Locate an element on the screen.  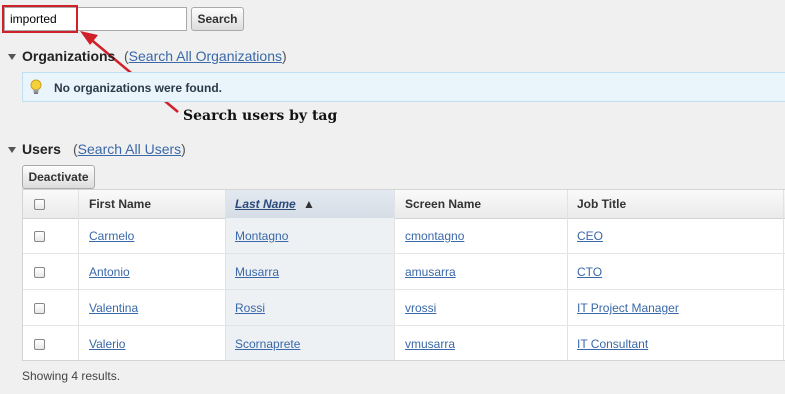
screen-name-link: cmontagno is located at coordinates (434, 236).